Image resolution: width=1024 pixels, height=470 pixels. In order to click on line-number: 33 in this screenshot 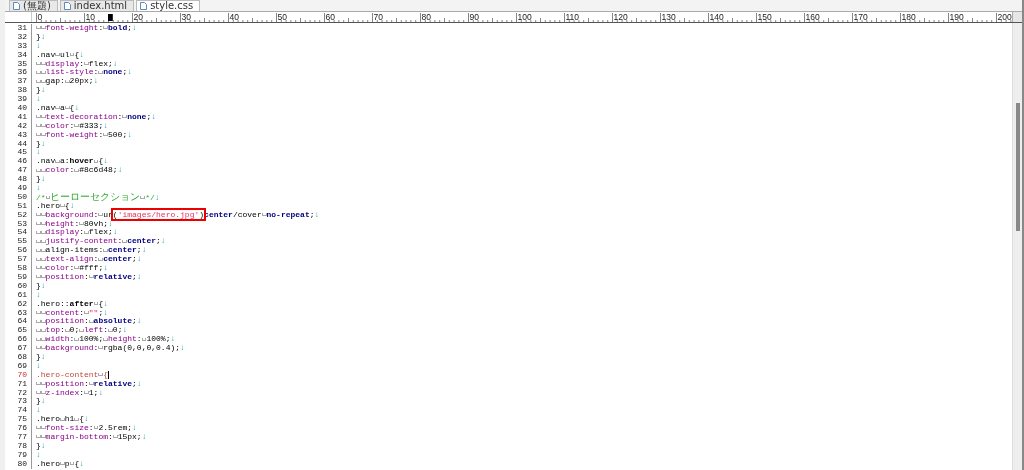, I will do `click(21, 46)`.